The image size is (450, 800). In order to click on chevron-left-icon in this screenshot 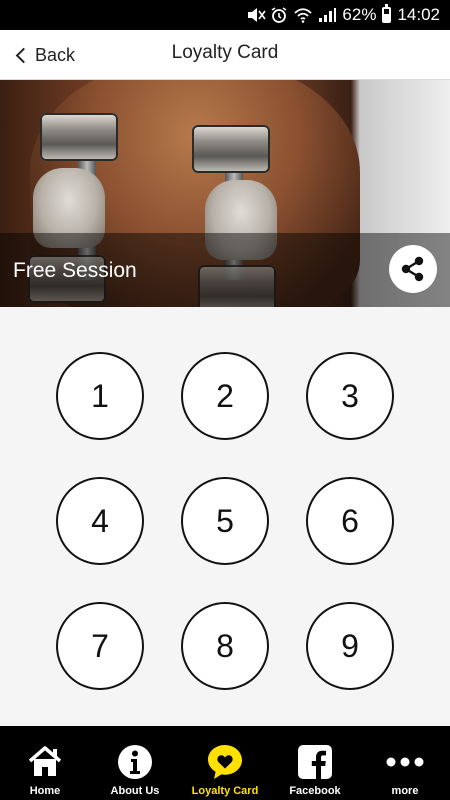, I will do `click(23, 55)`.